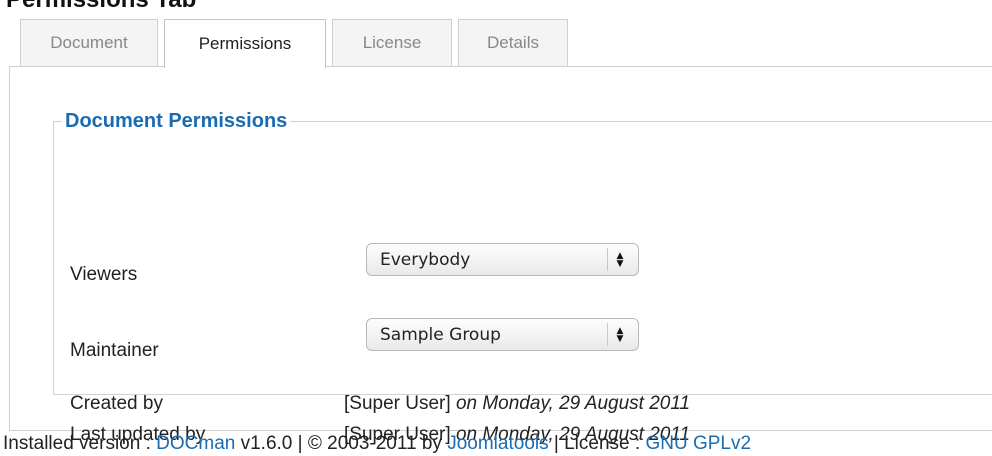  Describe the element at coordinates (341, 443) in the screenshot. I see `footer-version: v1.6.0 | © 2003-2011 by` at that location.